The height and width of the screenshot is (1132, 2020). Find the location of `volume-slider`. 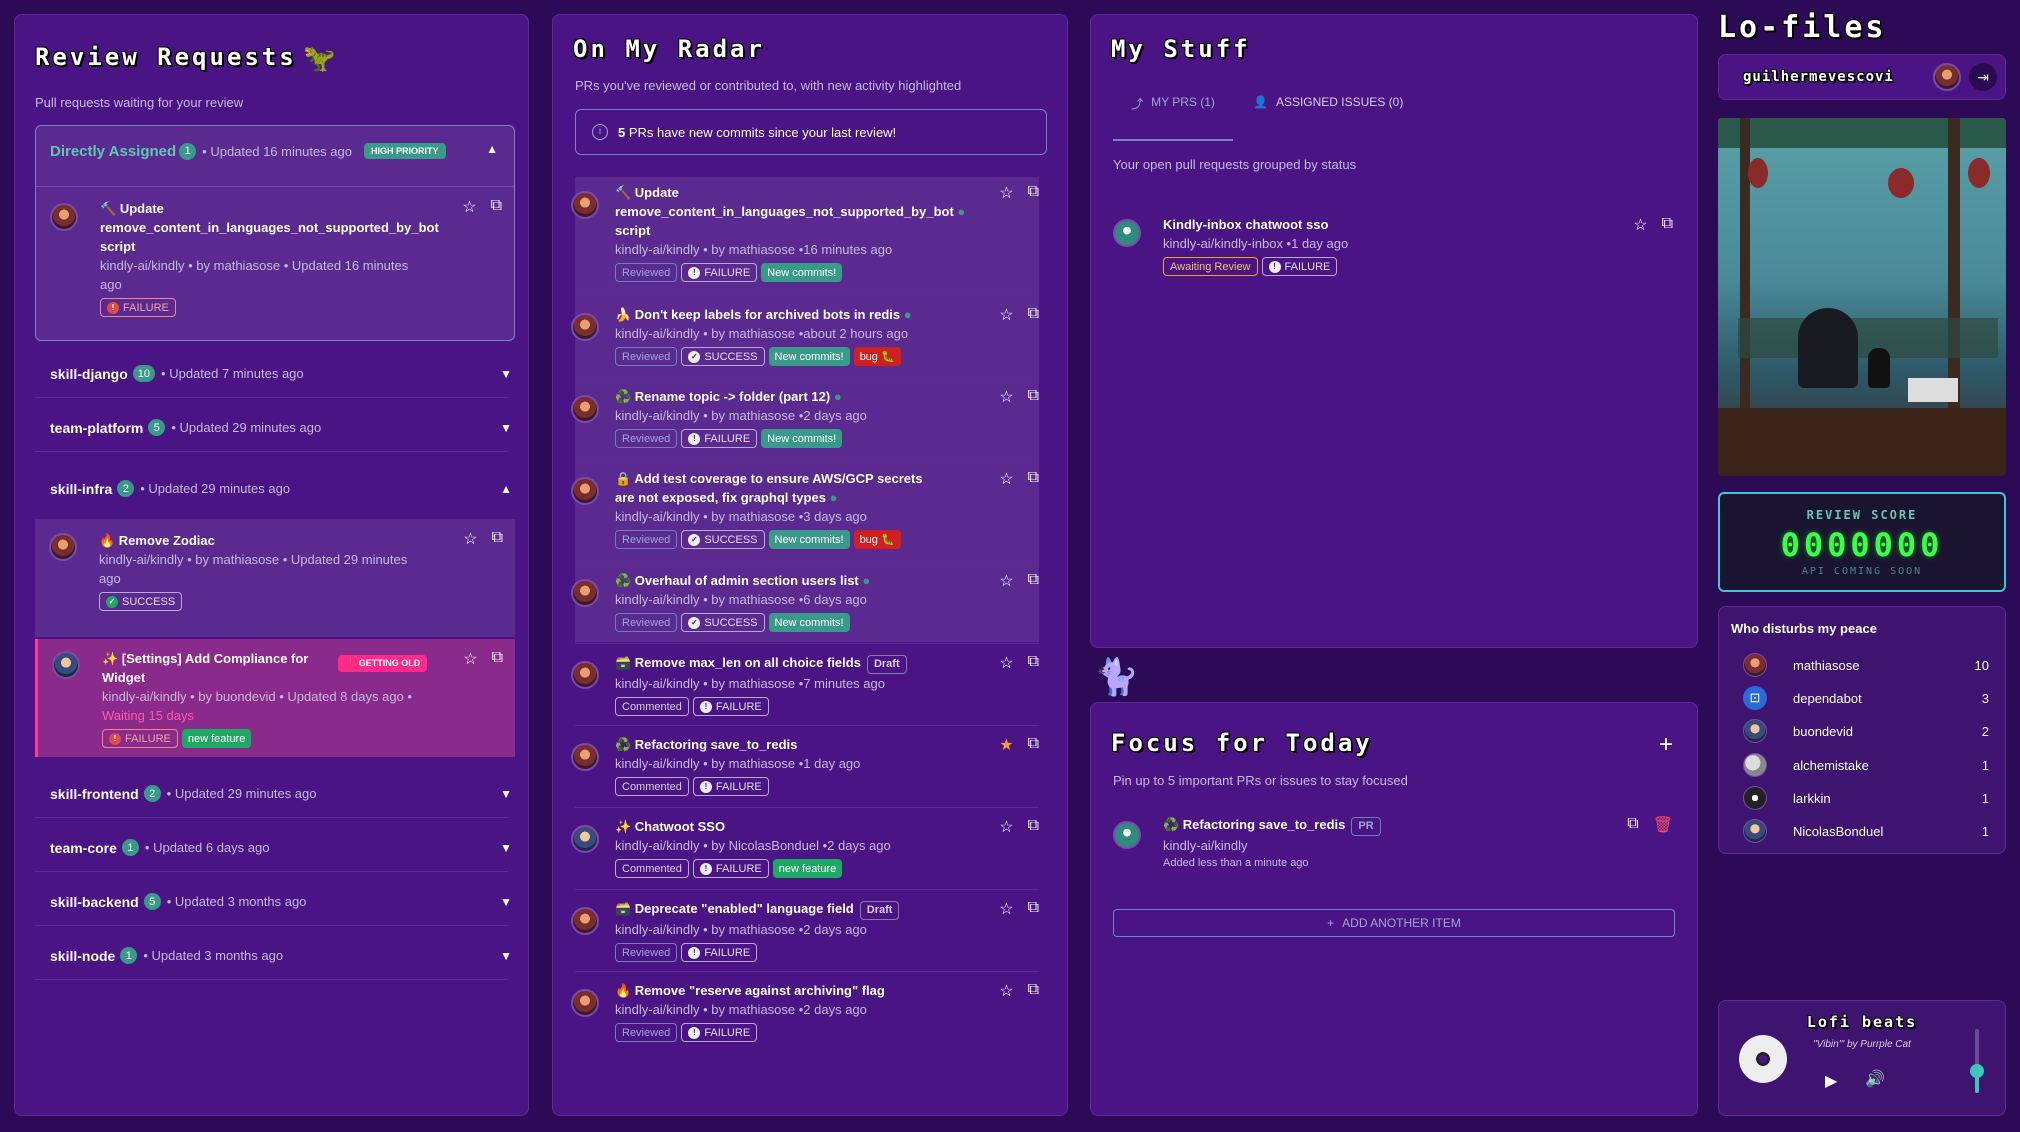

volume-slider is located at coordinates (1977, 1061).